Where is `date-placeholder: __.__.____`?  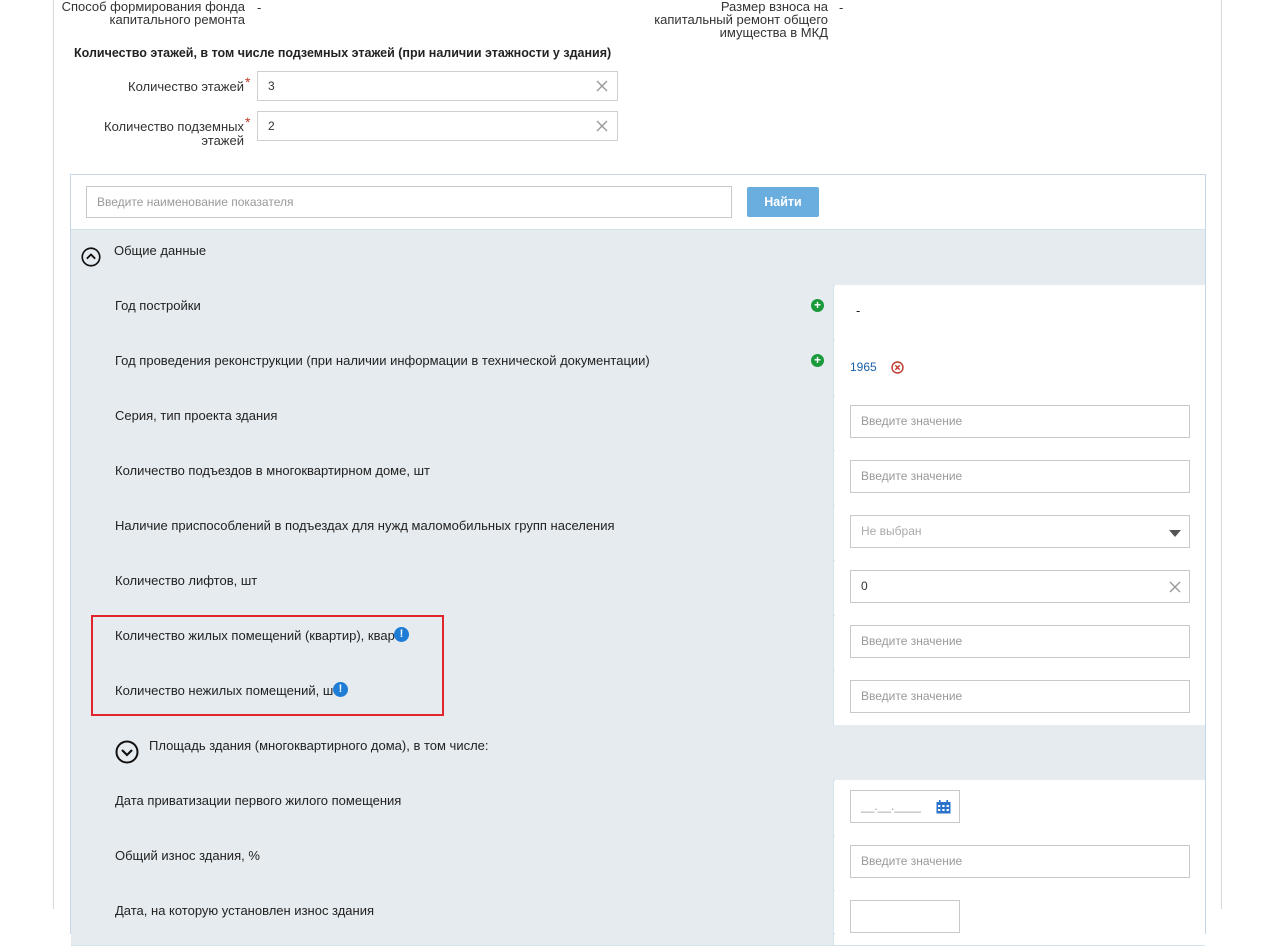
date-placeholder: __.__.____ is located at coordinates (891, 806).